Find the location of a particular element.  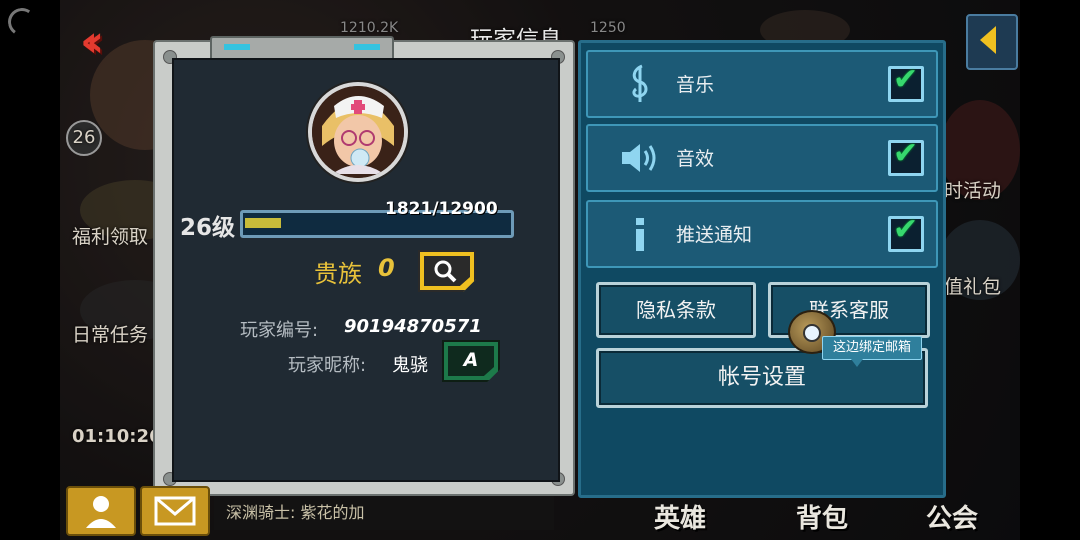

status-bar-icon is located at coordinates (22, 22).